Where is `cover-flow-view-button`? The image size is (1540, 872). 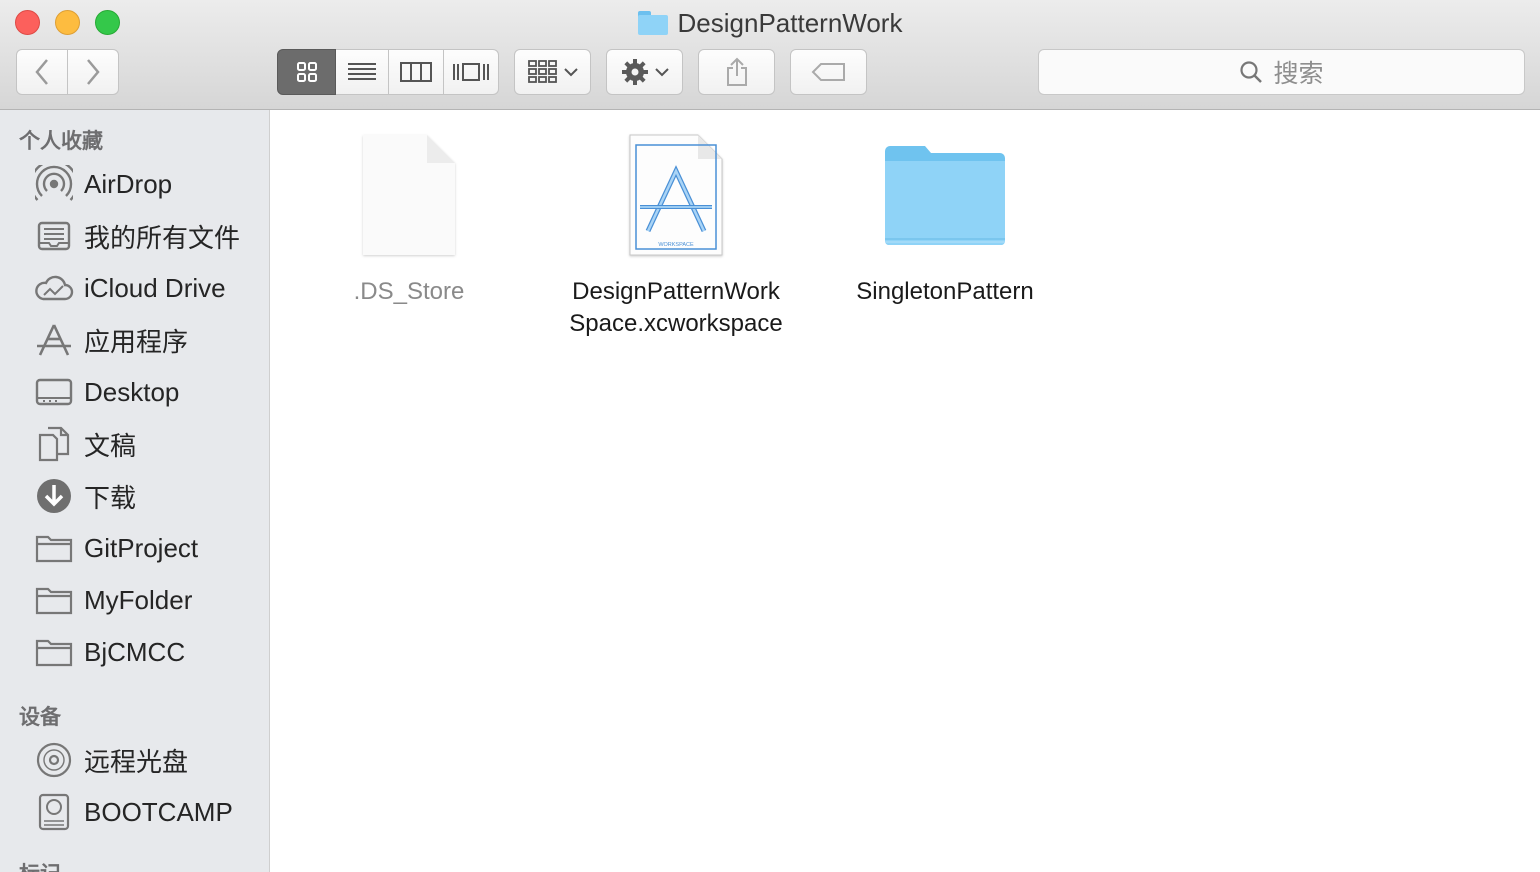 cover-flow-view-button is located at coordinates (471, 72).